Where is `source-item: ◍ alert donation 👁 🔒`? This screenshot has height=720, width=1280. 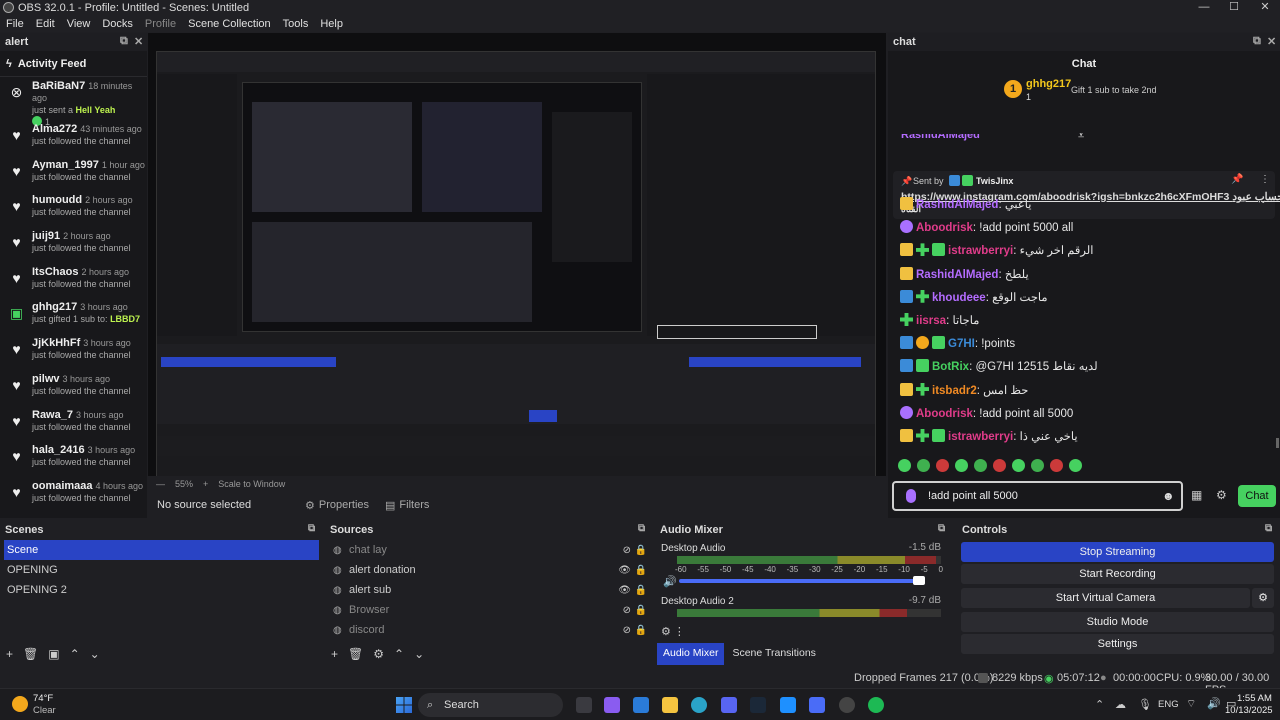
source-item: ◍ alert donation 👁 🔒 is located at coordinates (489, 570).